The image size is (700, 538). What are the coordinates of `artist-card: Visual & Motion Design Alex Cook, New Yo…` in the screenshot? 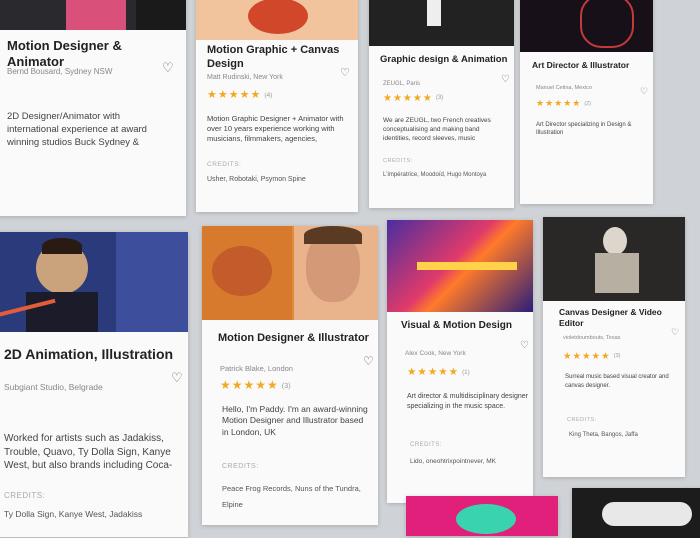 It's located at (460, 361).